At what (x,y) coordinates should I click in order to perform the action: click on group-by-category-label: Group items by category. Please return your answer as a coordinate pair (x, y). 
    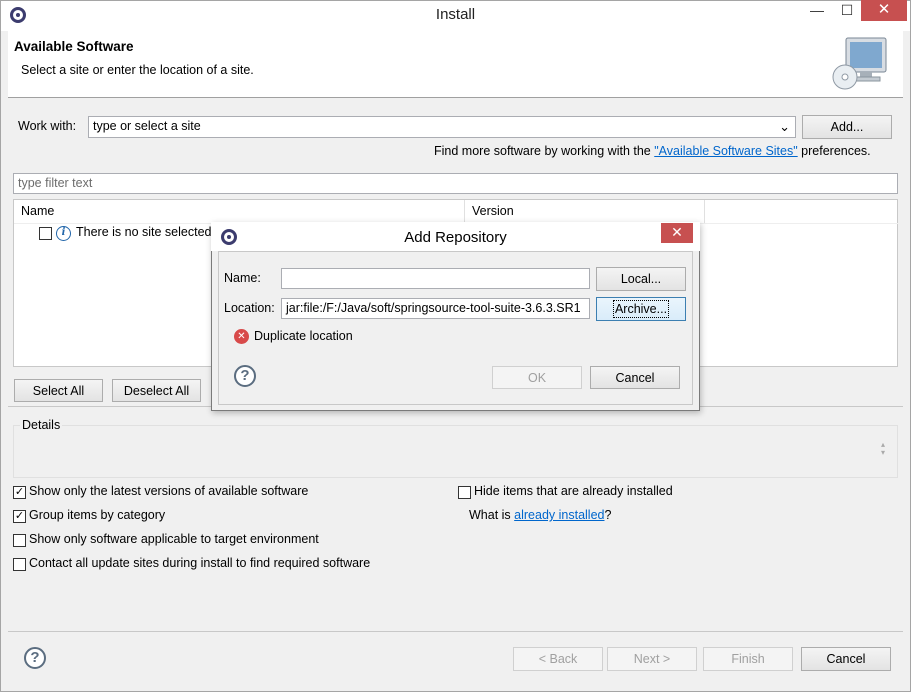
    Looking at the image, I should click on (97, 515).